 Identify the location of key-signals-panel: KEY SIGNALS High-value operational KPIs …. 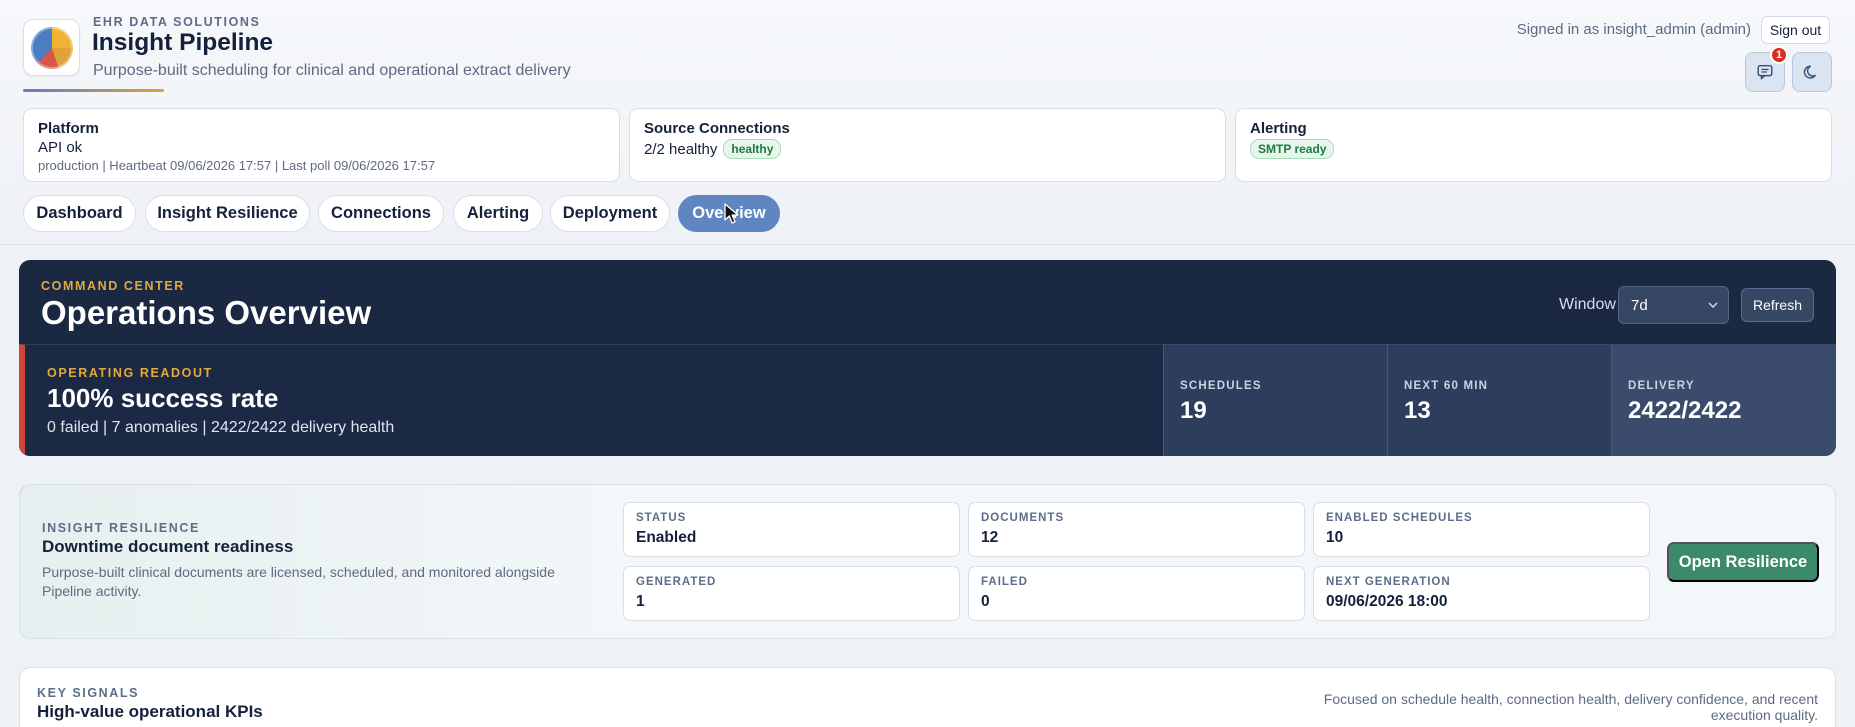
(927, 697).